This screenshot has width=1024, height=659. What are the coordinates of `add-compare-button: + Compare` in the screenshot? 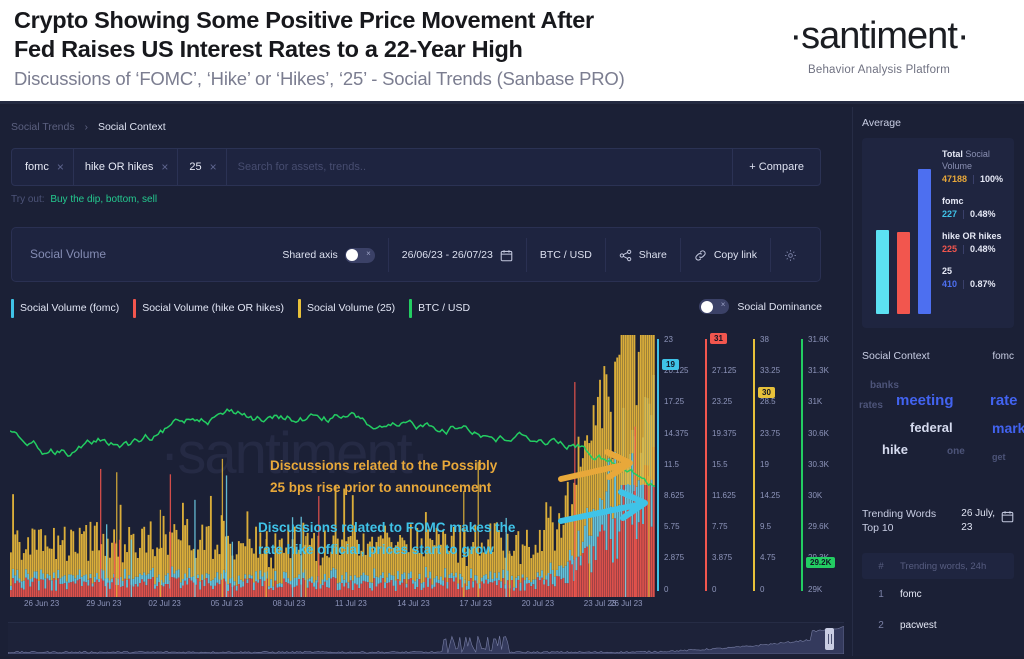 It's located at (776, 167).